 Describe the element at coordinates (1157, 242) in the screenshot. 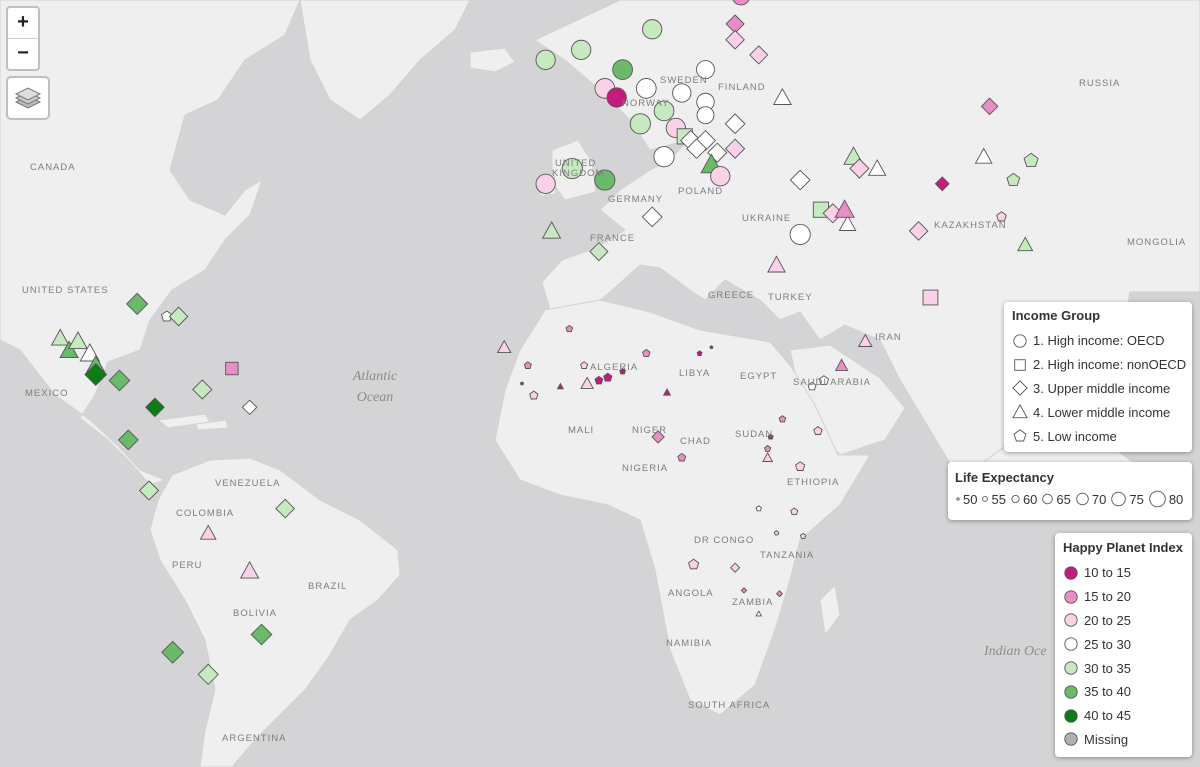

I see `country-label-mongolia: MONGOLIA` at that location.